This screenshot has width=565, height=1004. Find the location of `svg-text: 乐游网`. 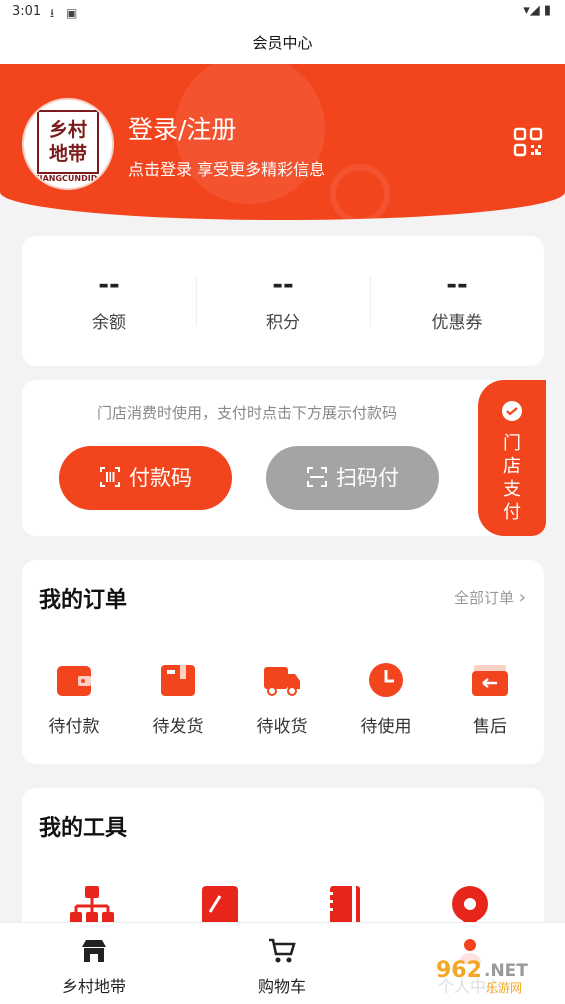

svg-text: 乐游网 is located at coordinates (504, 988).